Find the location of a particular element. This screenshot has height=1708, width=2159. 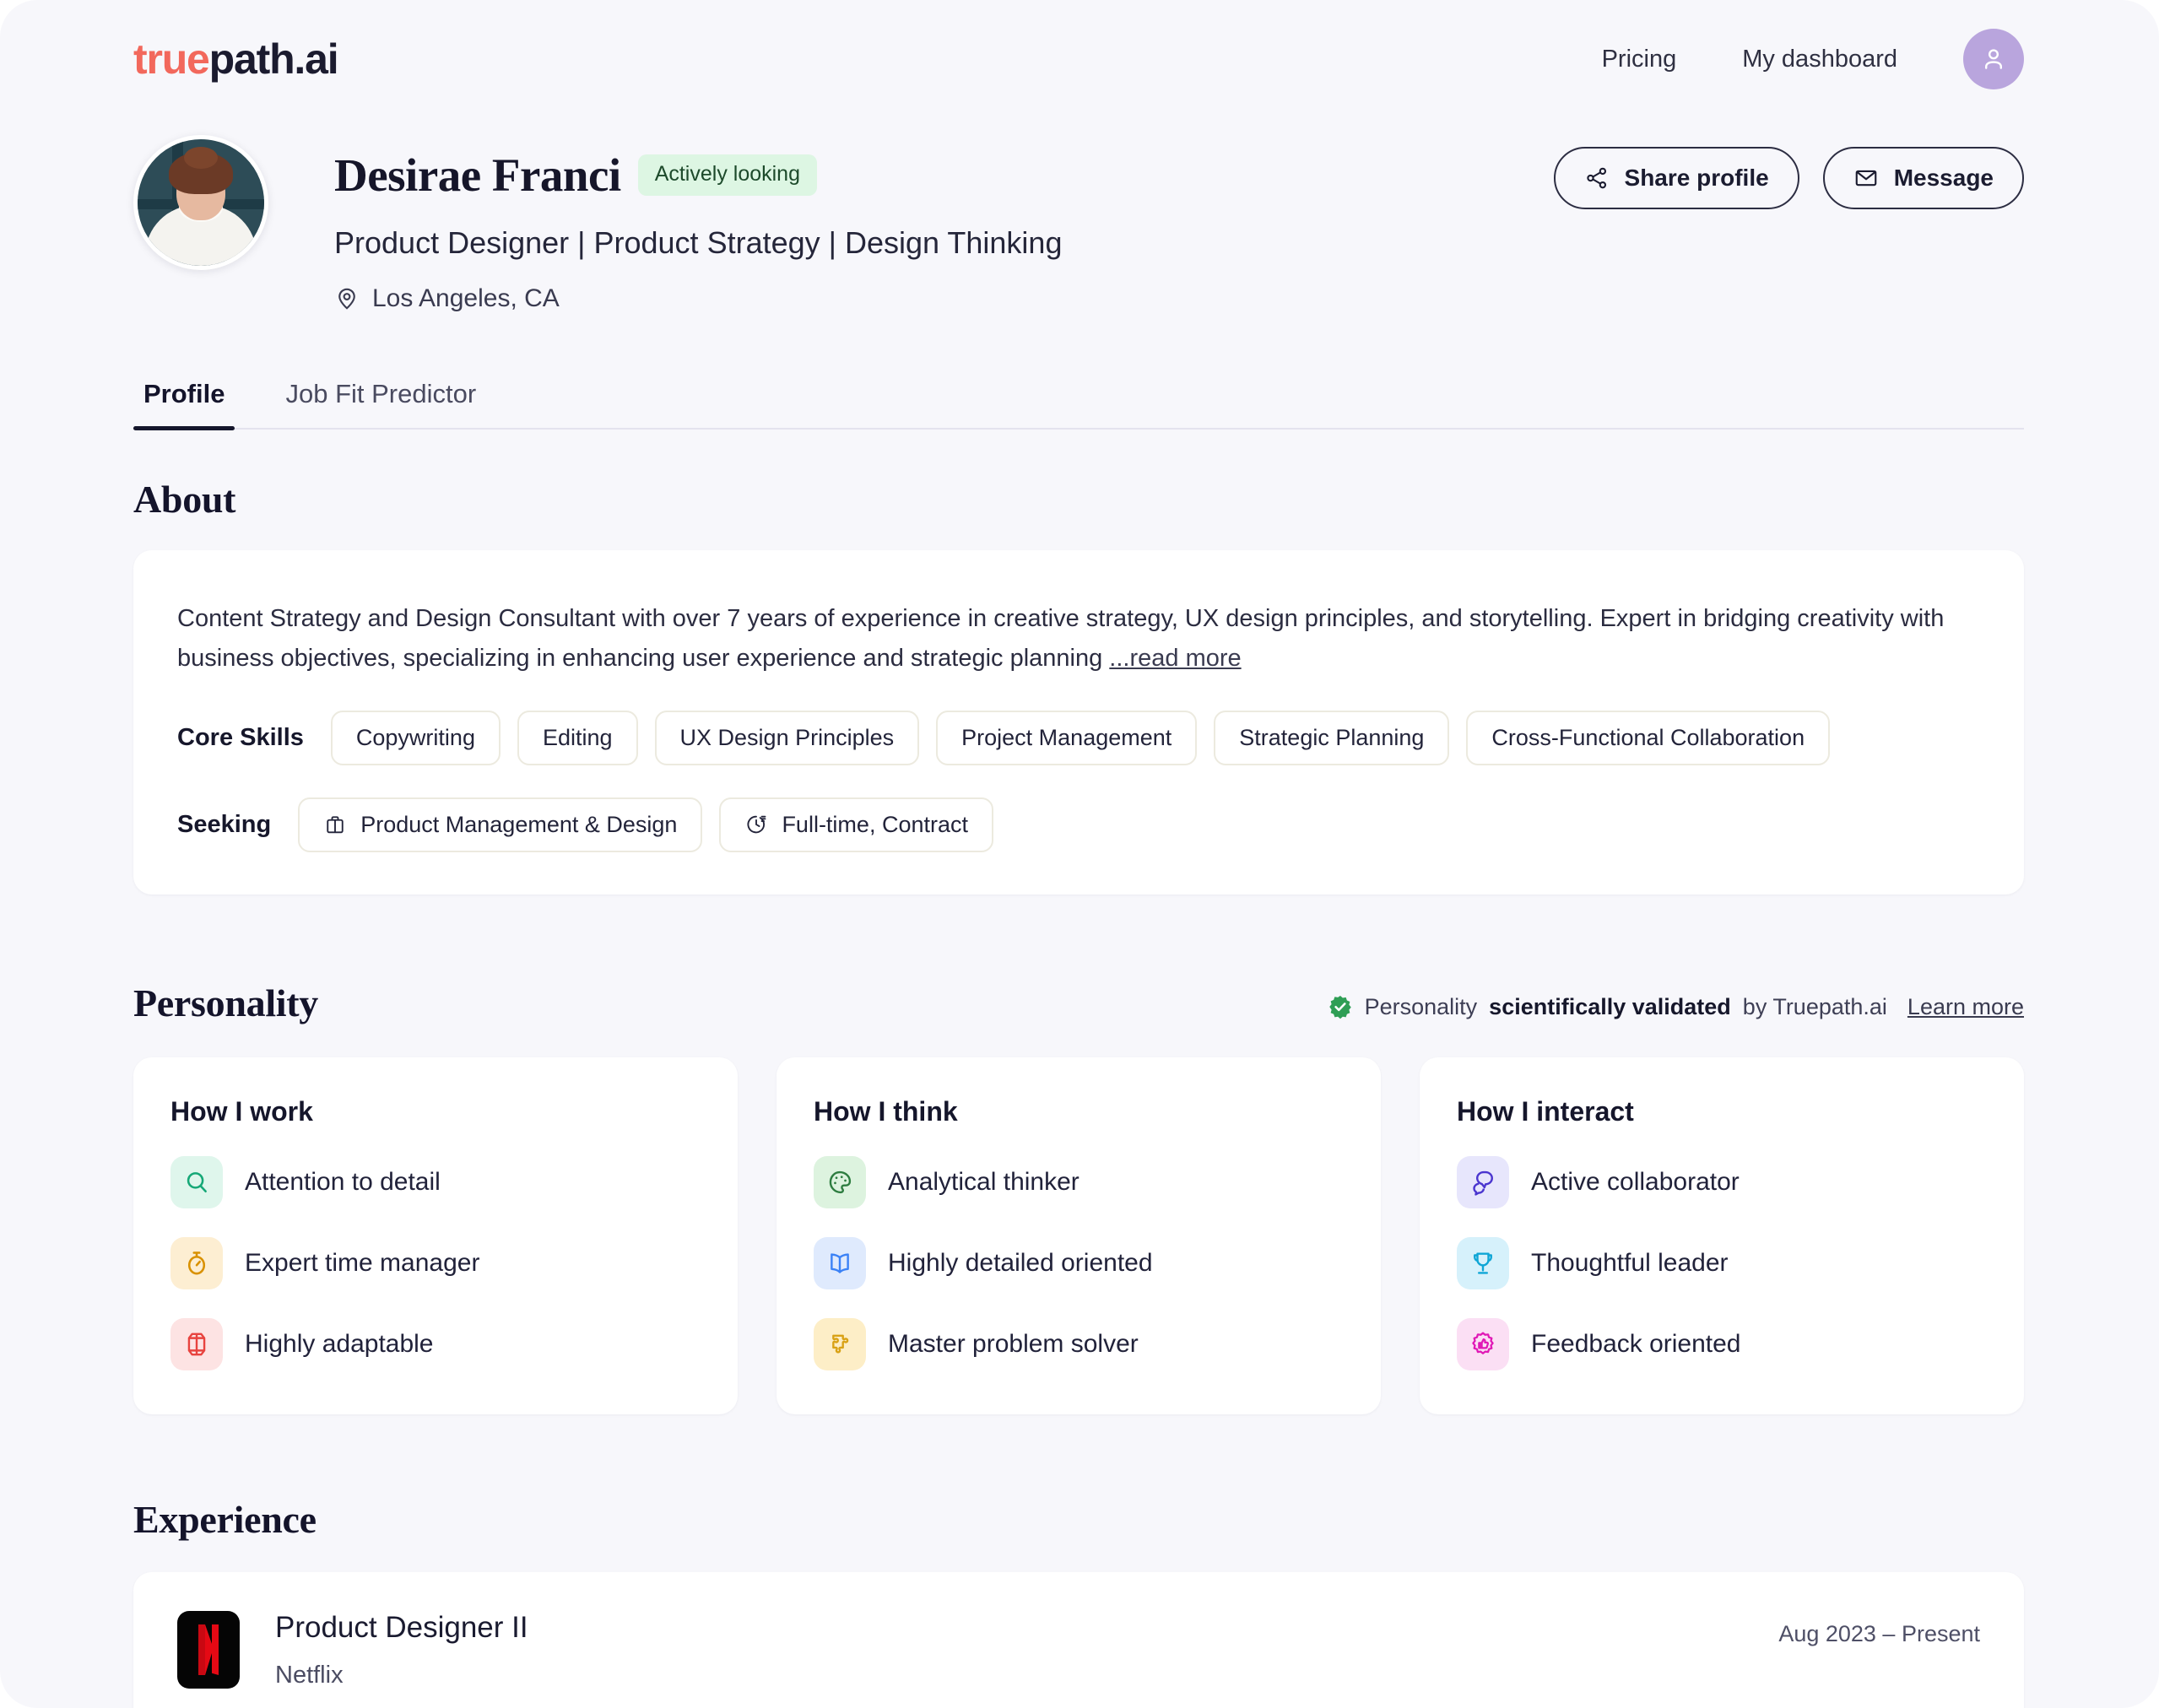

avatar-photo is located at coordinates (201, 202).